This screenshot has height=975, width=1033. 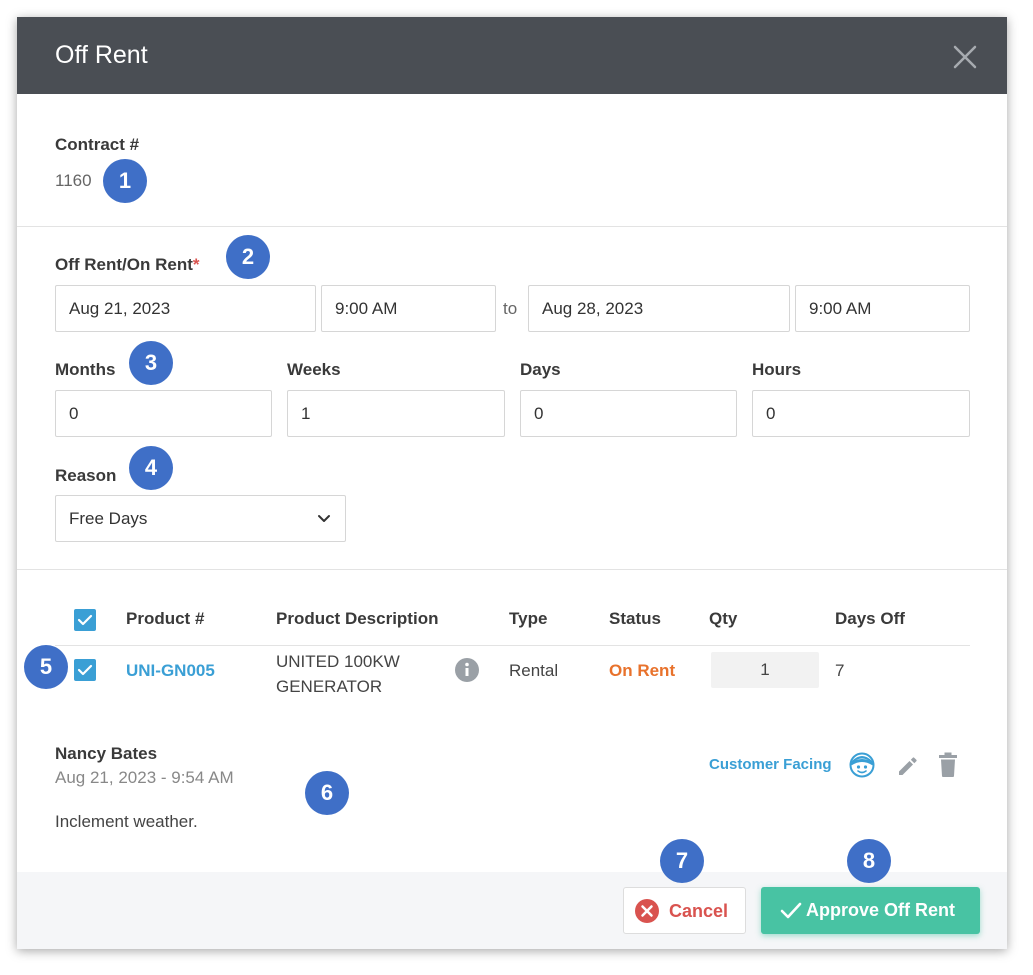 What do you see at coordinates (869, 861) in the screenshot?
I see `callout-badge: 8` at bounding box center [869, 861].